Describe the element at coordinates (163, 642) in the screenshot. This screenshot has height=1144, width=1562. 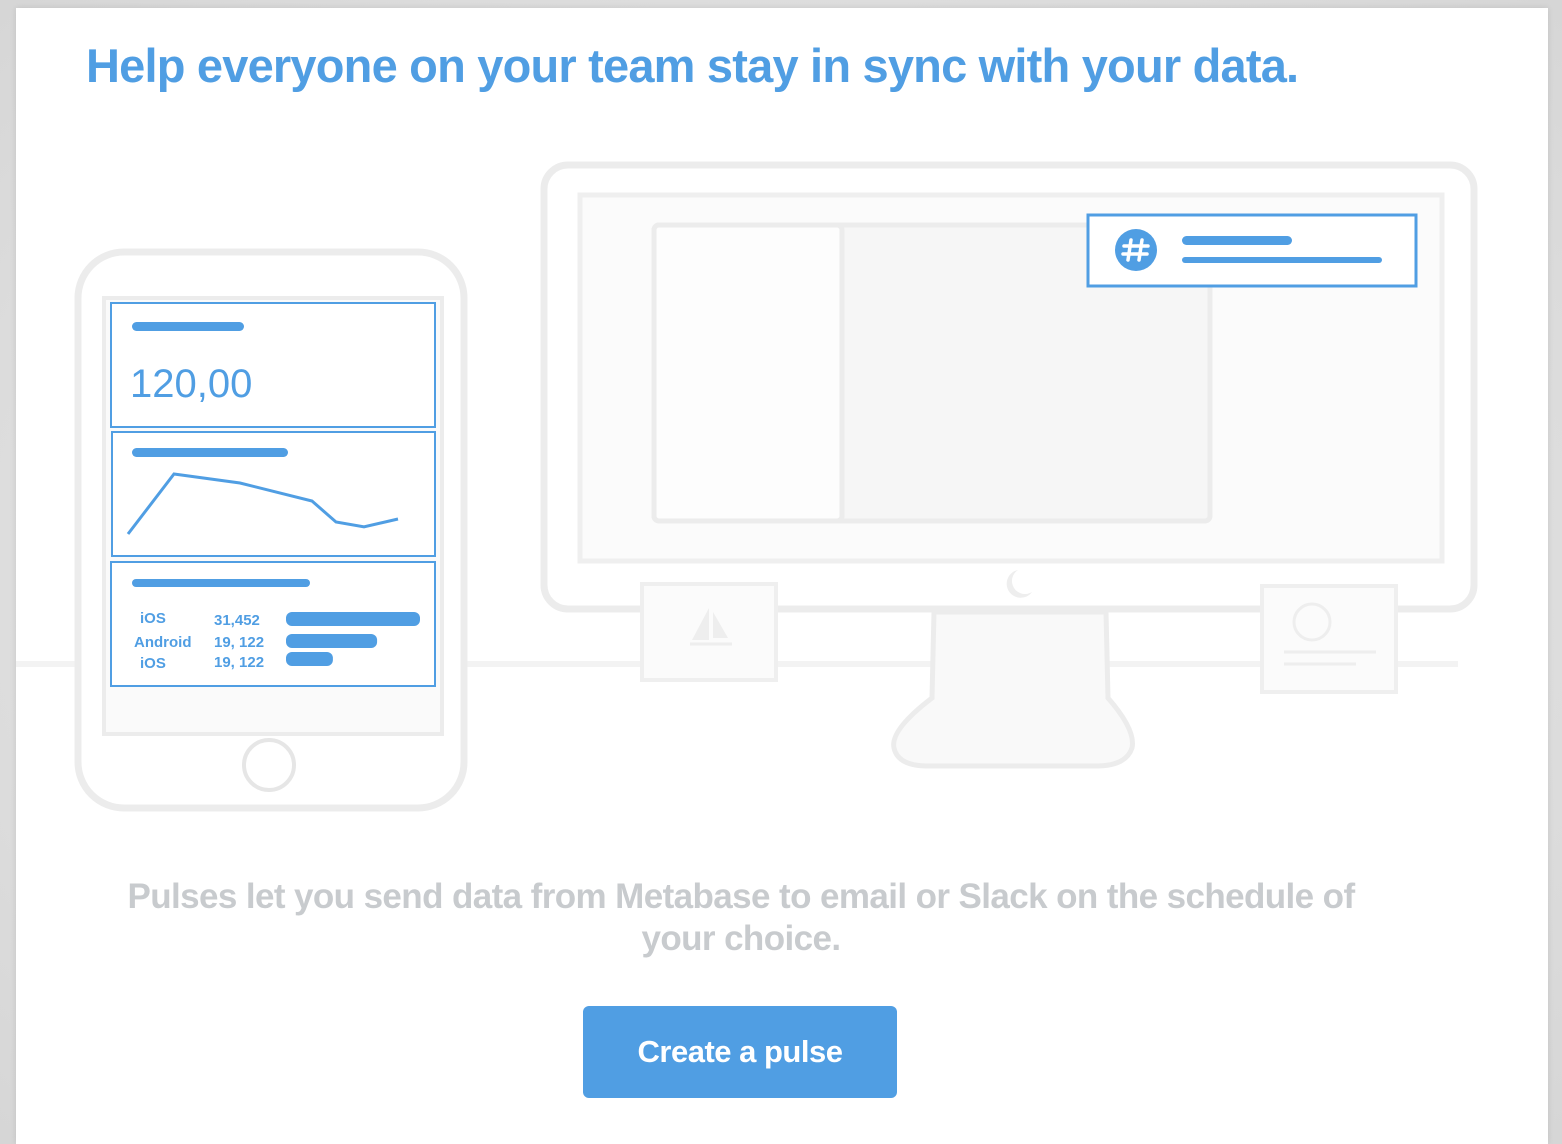
I see `bar-label: Android` at that location.